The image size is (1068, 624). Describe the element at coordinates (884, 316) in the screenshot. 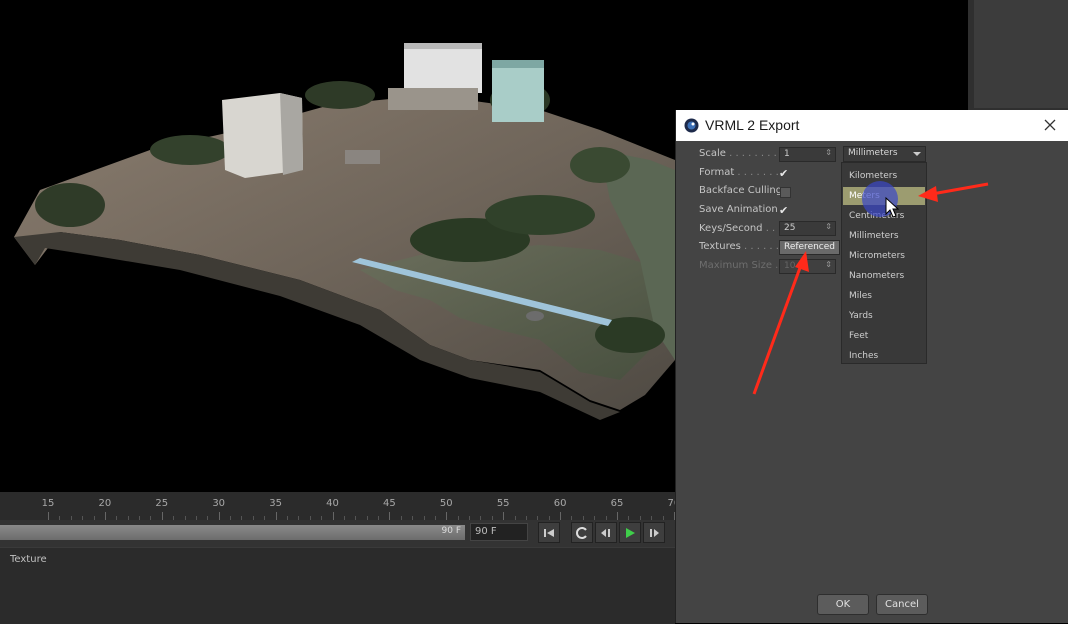

I see `unit-option-yards: Yards` at that location.